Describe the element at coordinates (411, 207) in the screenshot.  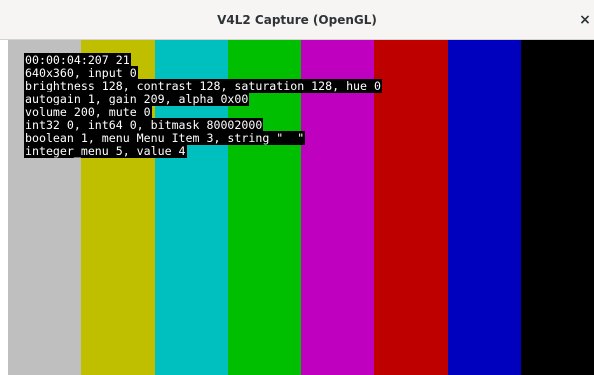
I see `color-bar-red` at that location.